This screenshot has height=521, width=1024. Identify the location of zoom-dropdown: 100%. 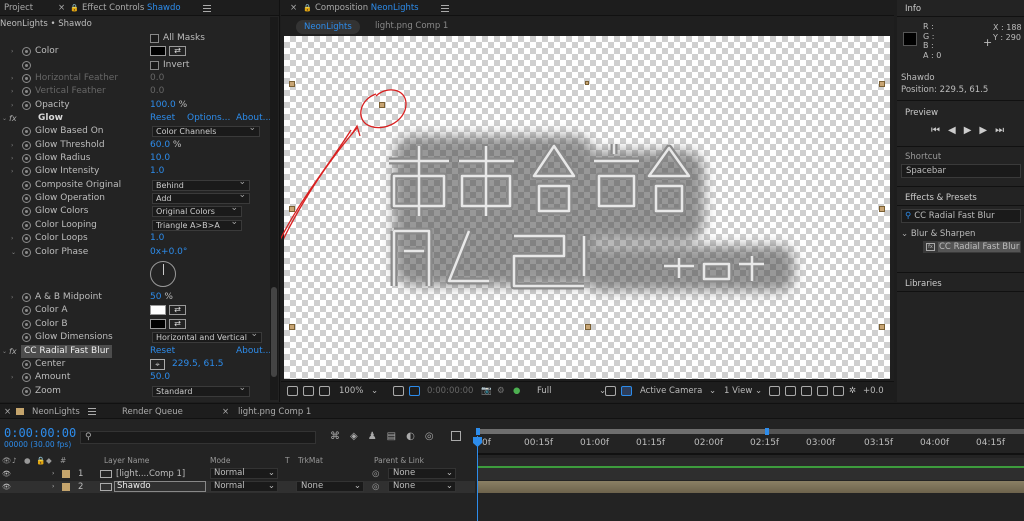
(351, 391).